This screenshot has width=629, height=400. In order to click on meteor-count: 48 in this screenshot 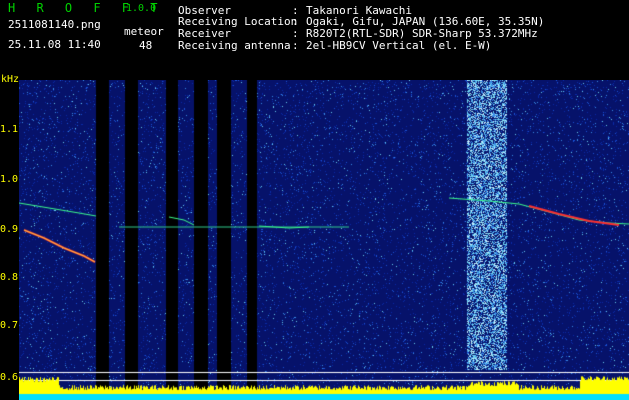, I will do `click(146, 45)`.